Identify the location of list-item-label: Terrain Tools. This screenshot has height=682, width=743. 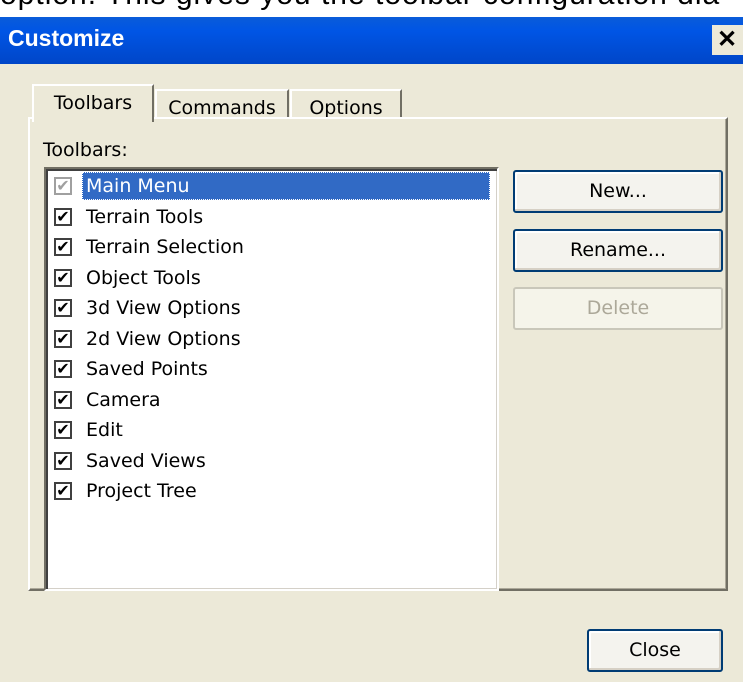
(145, 217).